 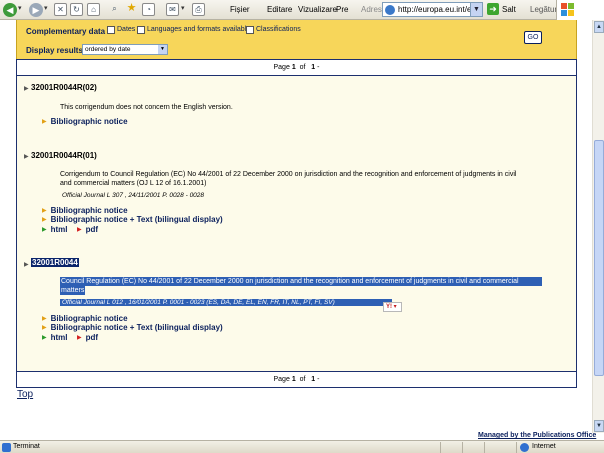 I want to click on status-text: Terminat, so click(x=26, y=446).